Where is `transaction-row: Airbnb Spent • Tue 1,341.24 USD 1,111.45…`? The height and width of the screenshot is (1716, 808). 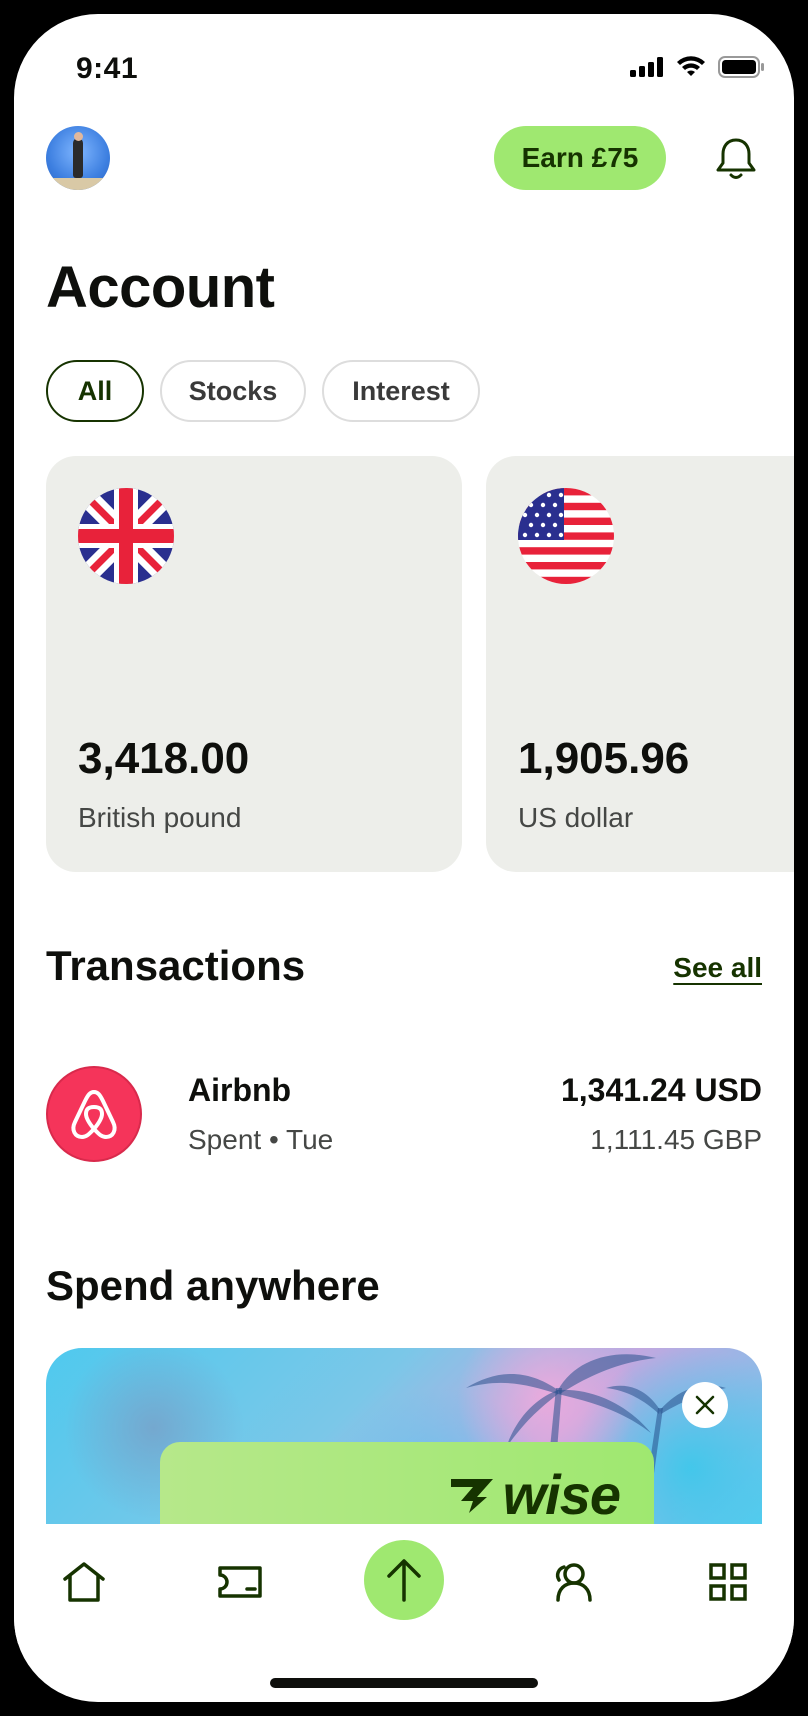 transaction-row: Airbnb Spent • Tue 1,341.24 USD 1,111.45… is located at coordinates (404, 1114).